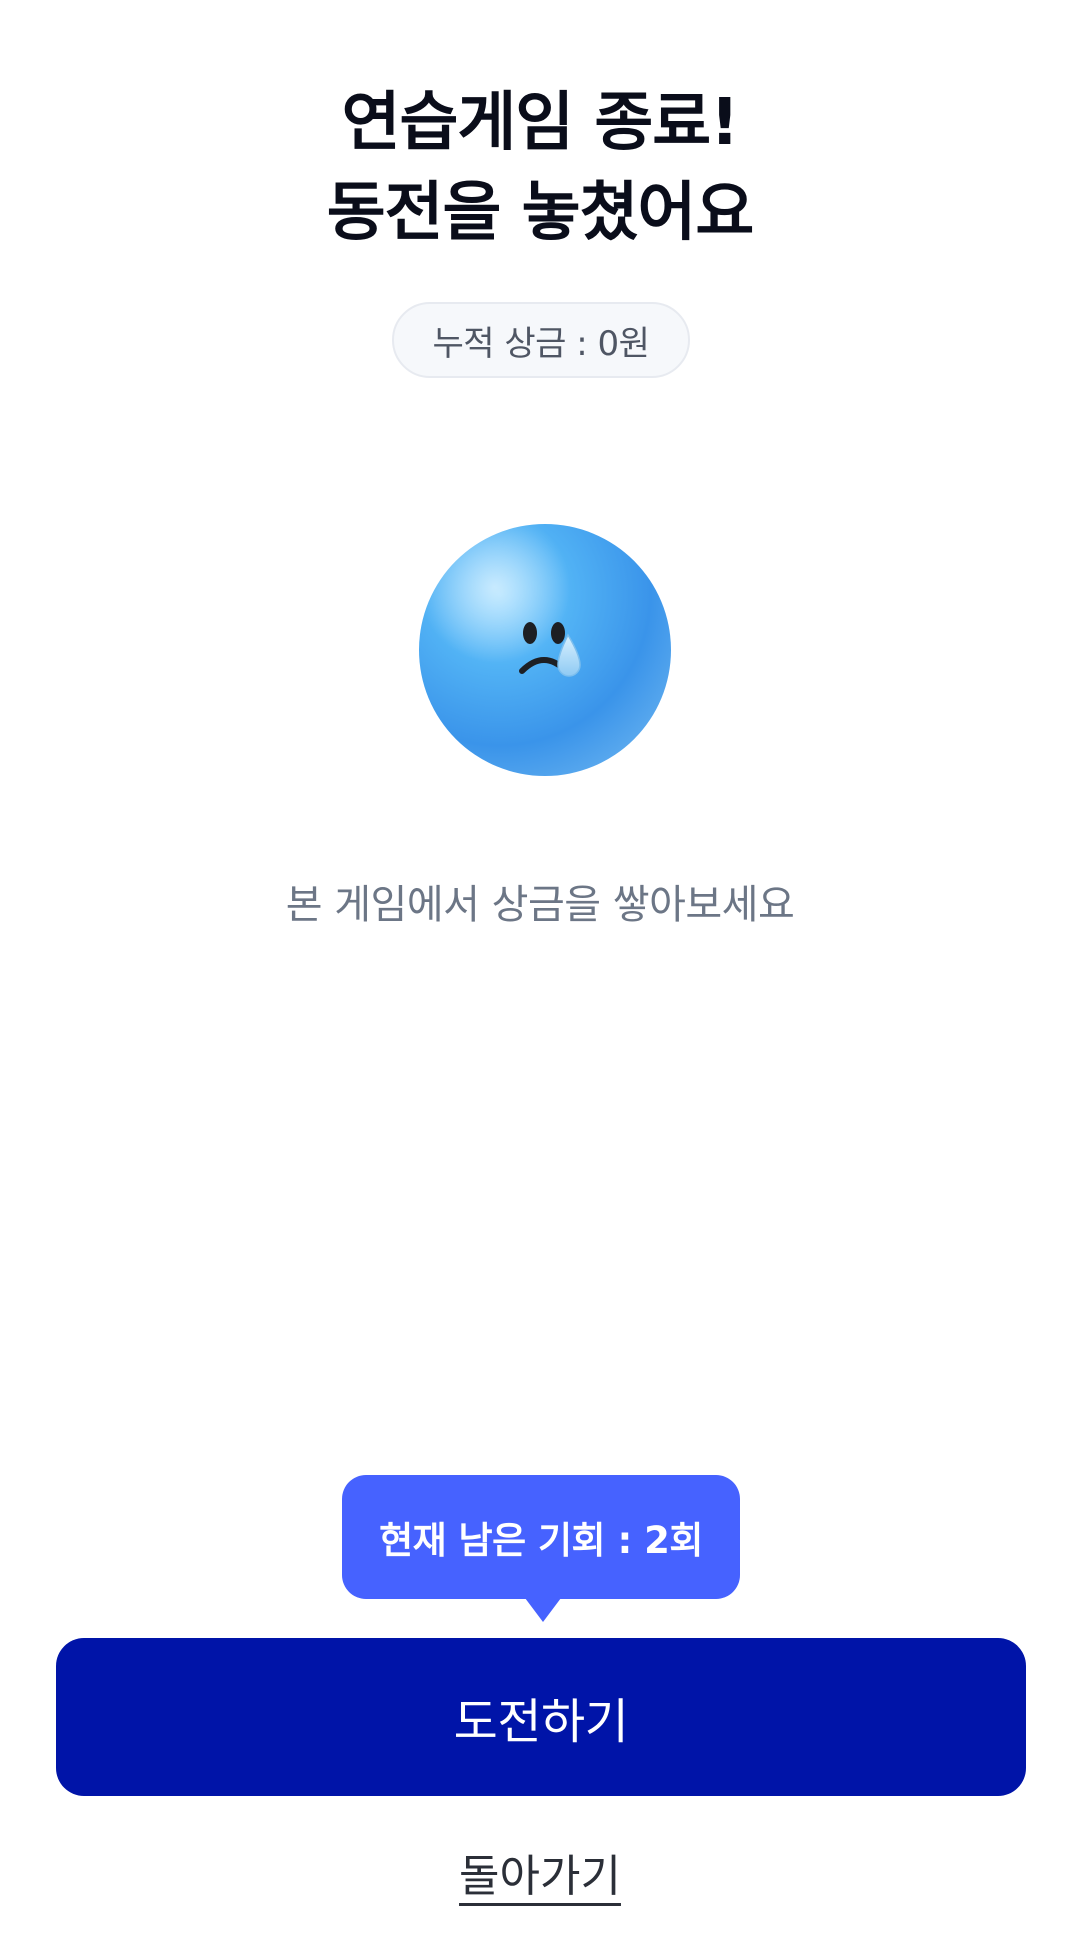  I want to click on accumulated-prize-badge: 누적 상금 : 0원, so click(541, 340).